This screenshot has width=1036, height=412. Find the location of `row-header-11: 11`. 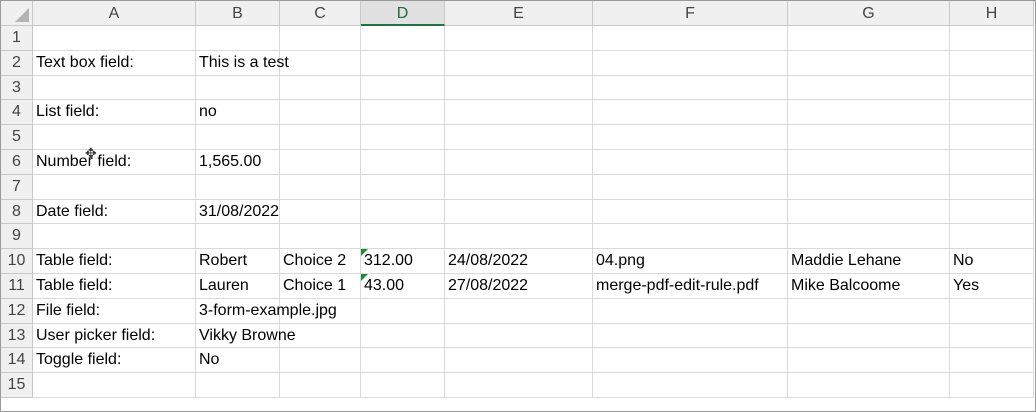

row-header-11: 11 is located at coordinates (17, 286).